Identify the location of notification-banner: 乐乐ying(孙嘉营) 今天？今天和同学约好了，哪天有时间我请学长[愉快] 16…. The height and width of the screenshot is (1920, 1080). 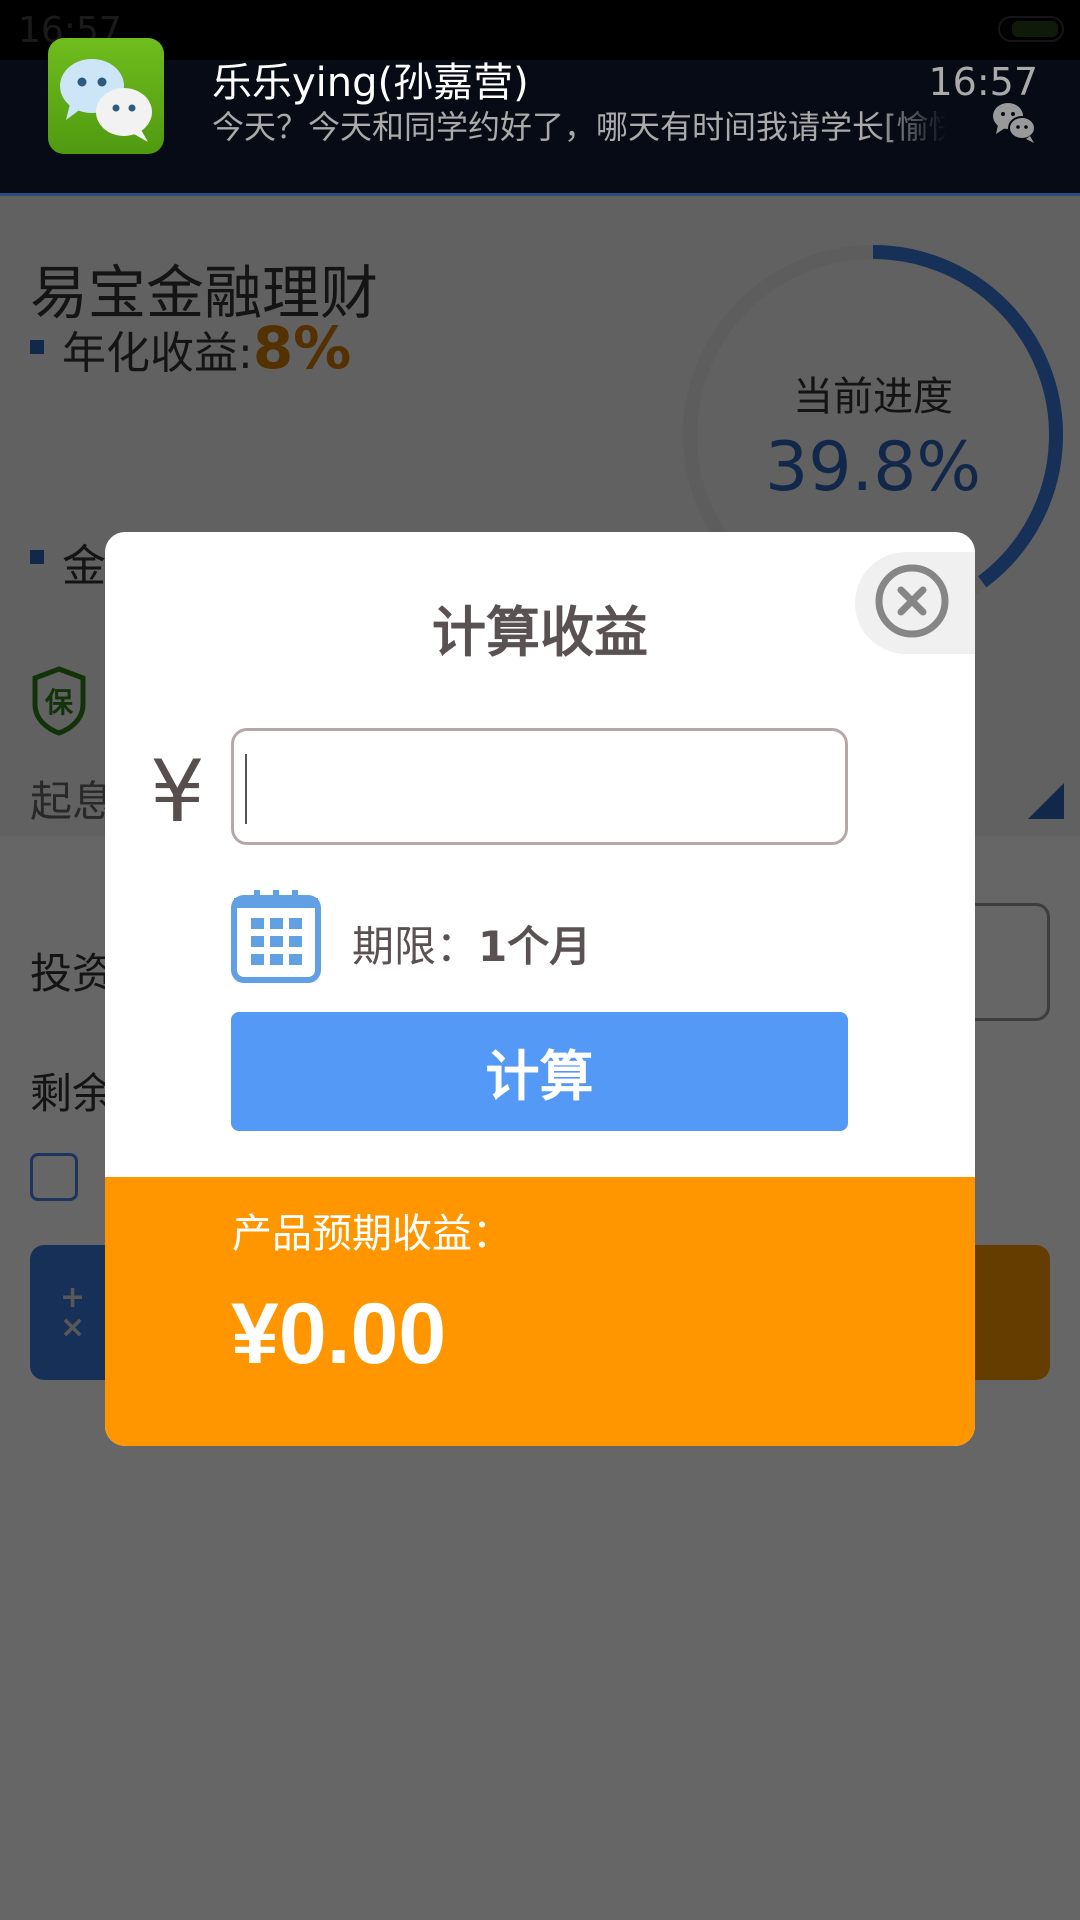
(540, 117).